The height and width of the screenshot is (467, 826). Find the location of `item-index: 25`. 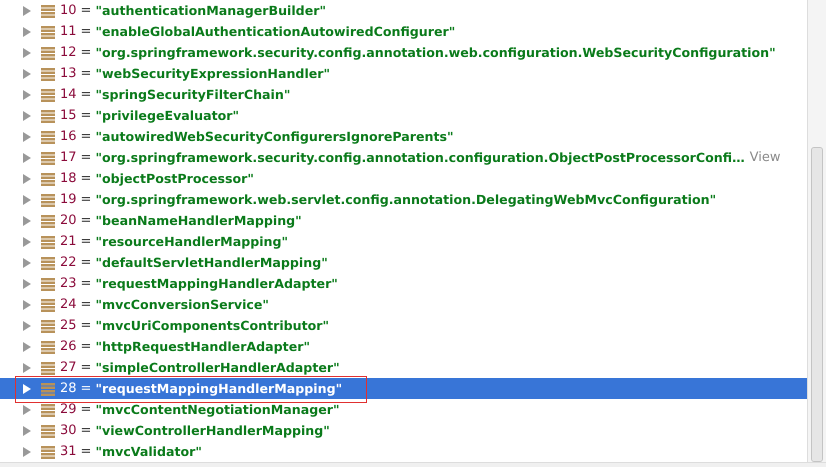

item-index: 25 is located at coordinates (68, 325).